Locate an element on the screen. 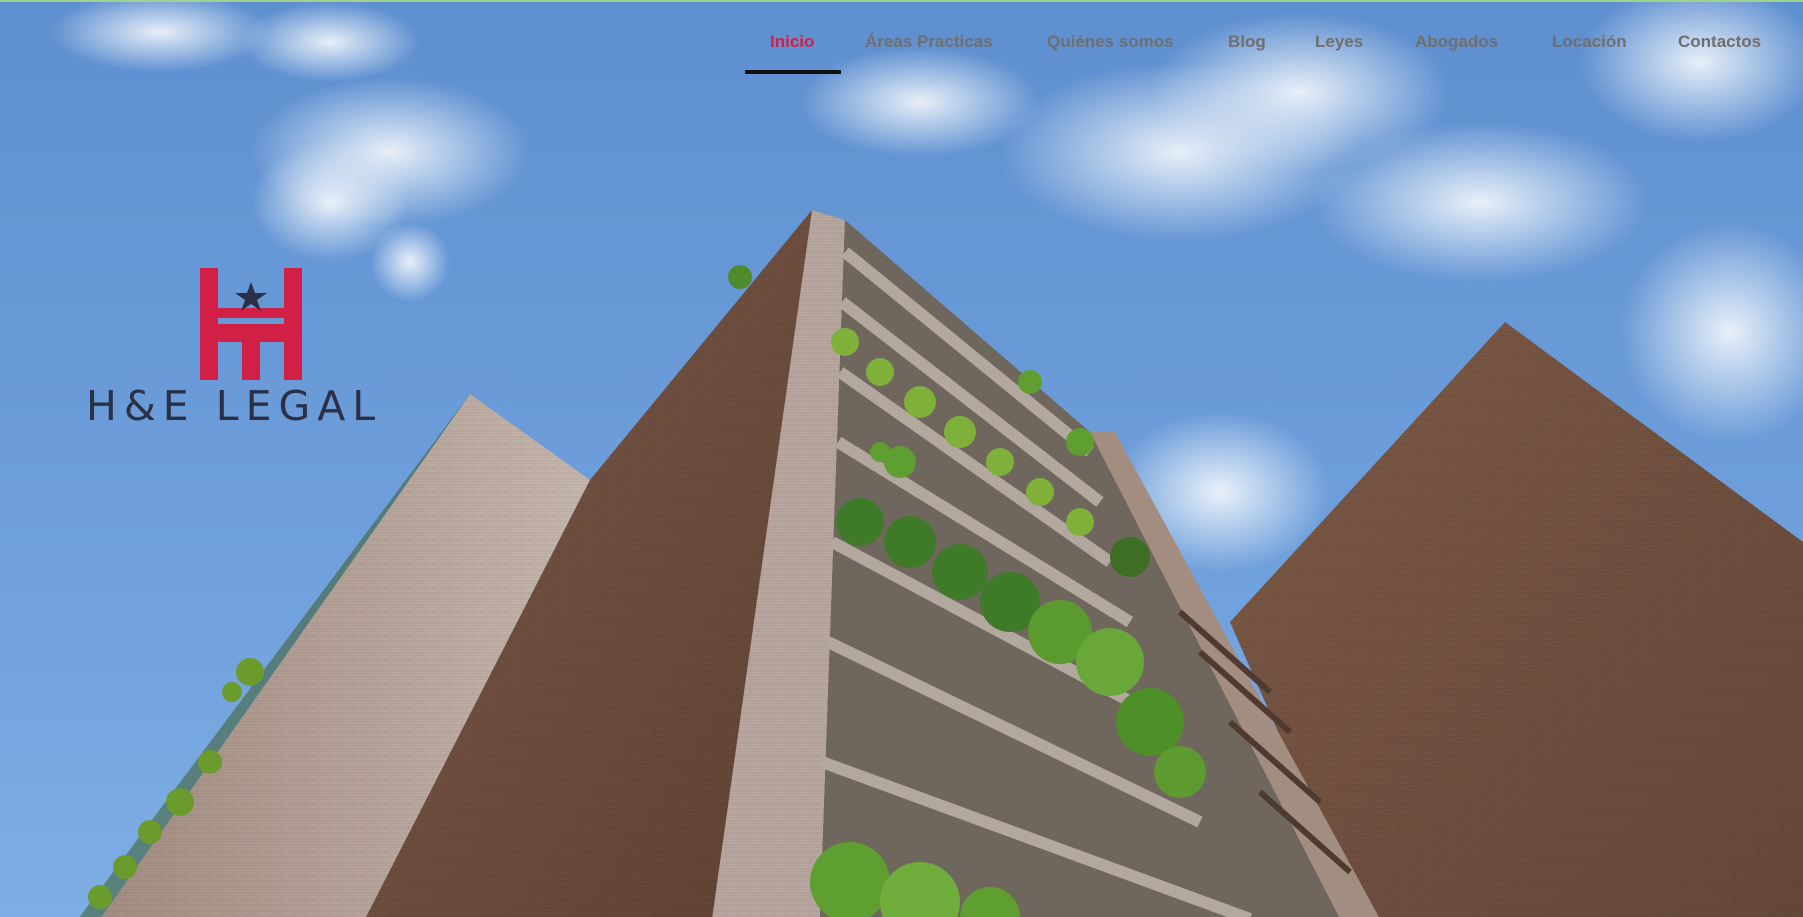  brand-logo: H&E LEGAL is located at coordinates (251, 349).